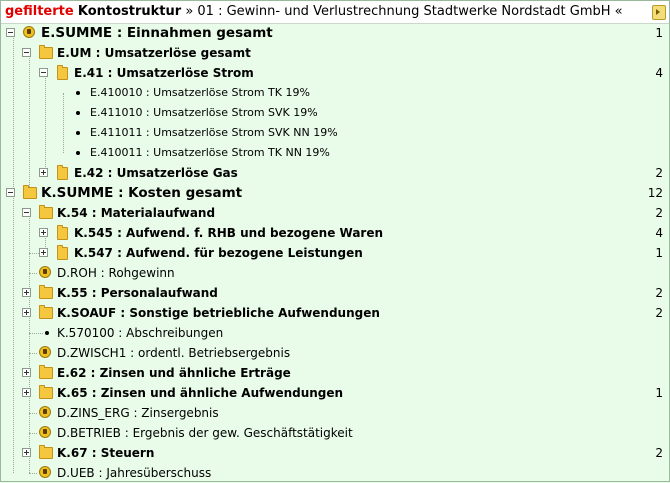  What do you see at coordinates (335, 193) in the screenshot?
I see `tree-row: K.SUMME : Kosten gesamt 12` at bounding box center [335, 193].